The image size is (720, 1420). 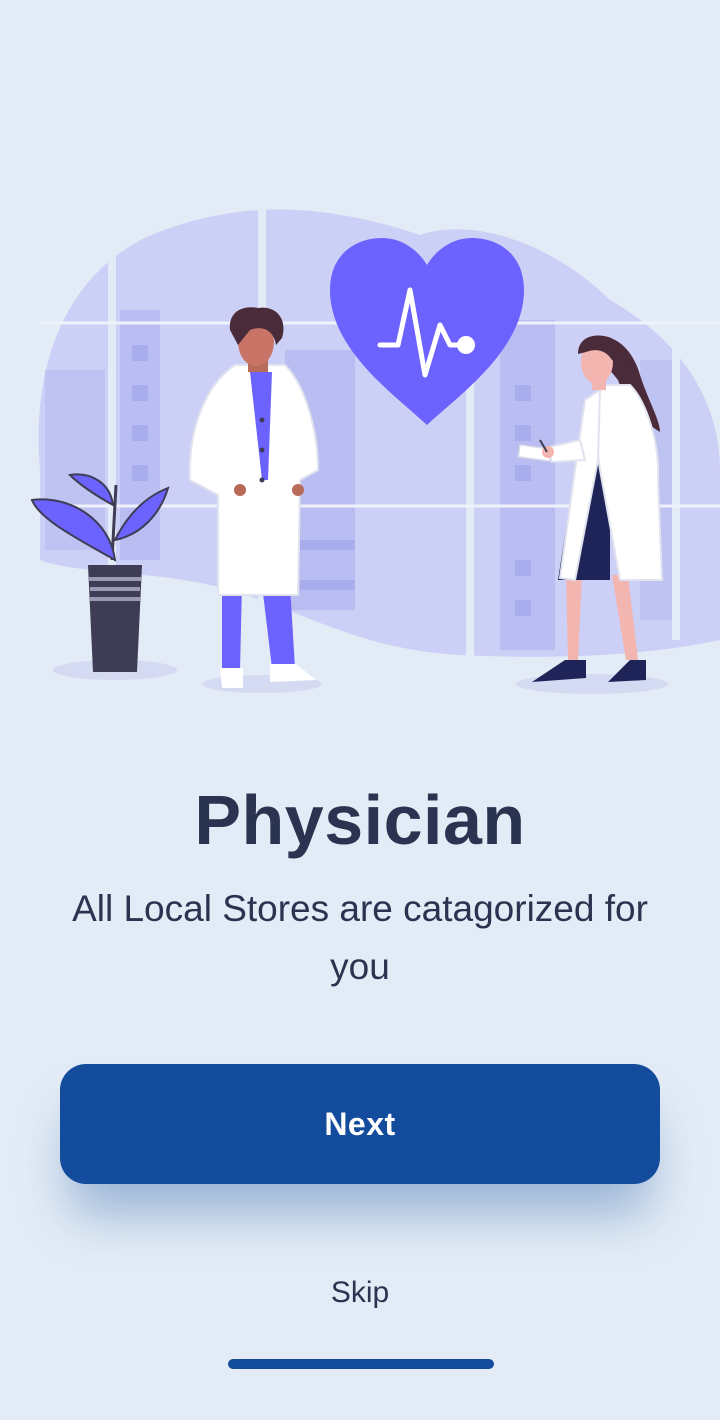 What do you see at coordinates (360, 1292) in the screenshot?
I see `skip-button: Skip` at bounding box center [360, 1292].